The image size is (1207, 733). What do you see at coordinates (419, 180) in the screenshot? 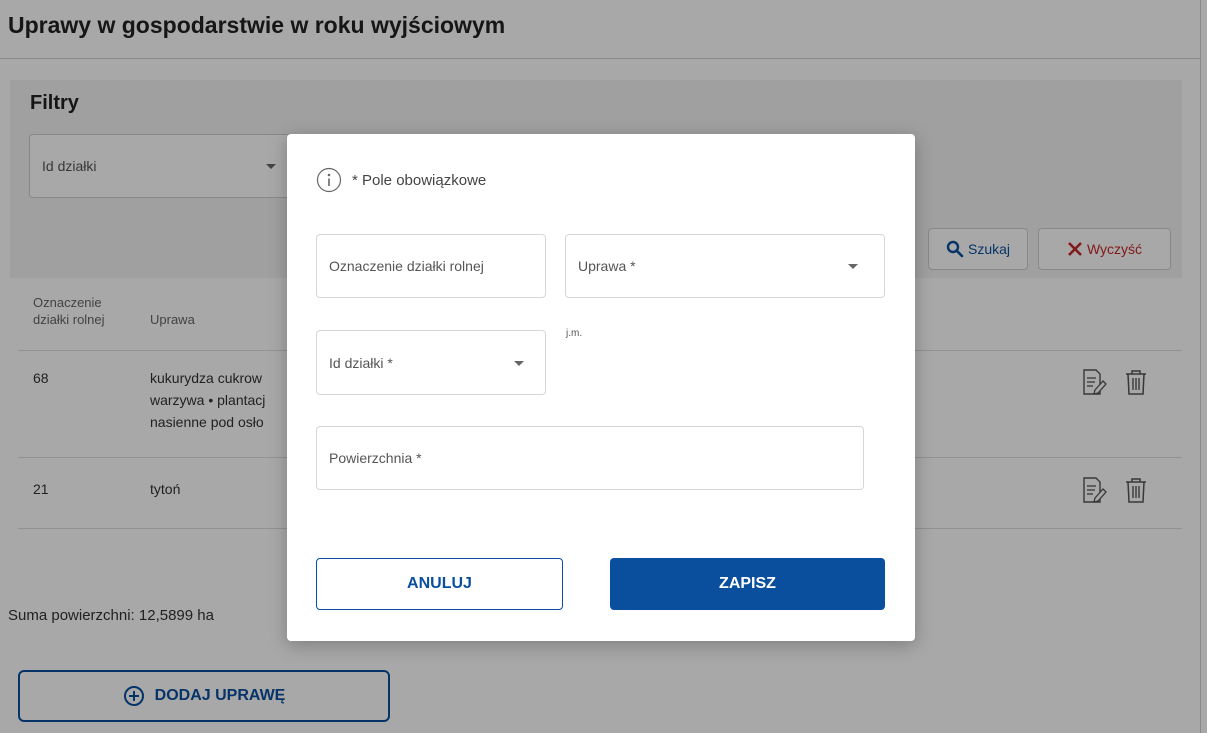
I see `required-fields-text: * Pole obowiązkowe` at bounding box center [419, 180].